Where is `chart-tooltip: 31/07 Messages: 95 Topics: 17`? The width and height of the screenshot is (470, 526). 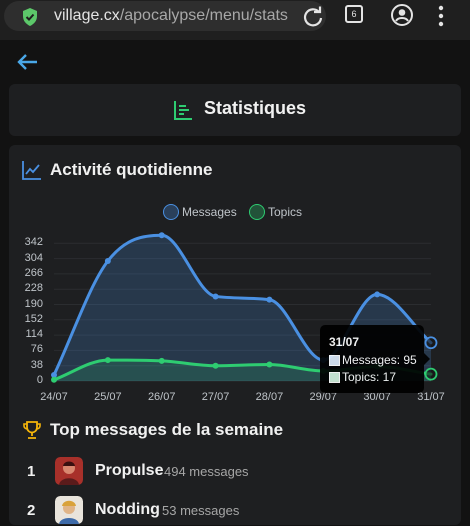
chart-tooltip: 31/07 Messages: 95 Topics: 17 is located at coordinates (375, 359).